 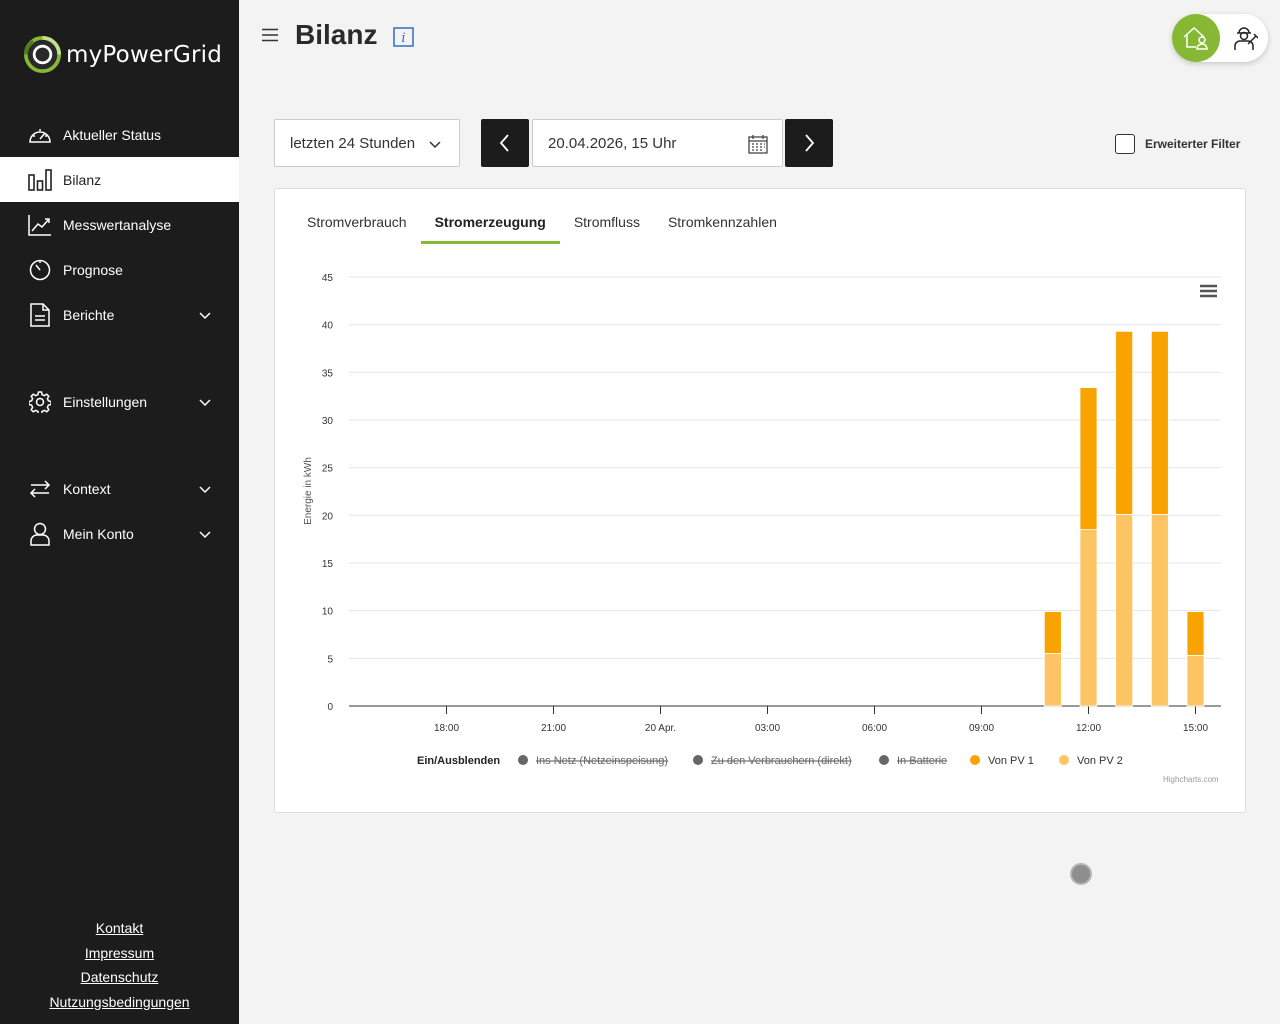 I want to click on brand: myPowerGrid, so click(x=123, y=54).